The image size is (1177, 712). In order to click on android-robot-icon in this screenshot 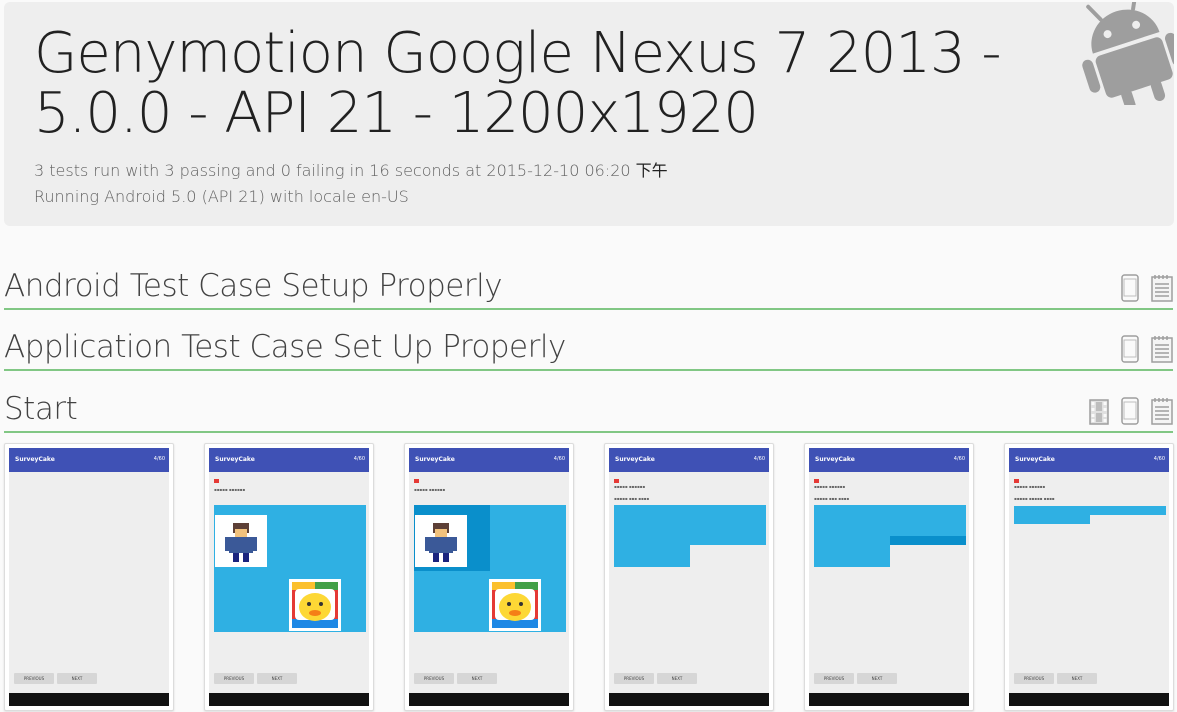, I will do `click(1128, 53)`.